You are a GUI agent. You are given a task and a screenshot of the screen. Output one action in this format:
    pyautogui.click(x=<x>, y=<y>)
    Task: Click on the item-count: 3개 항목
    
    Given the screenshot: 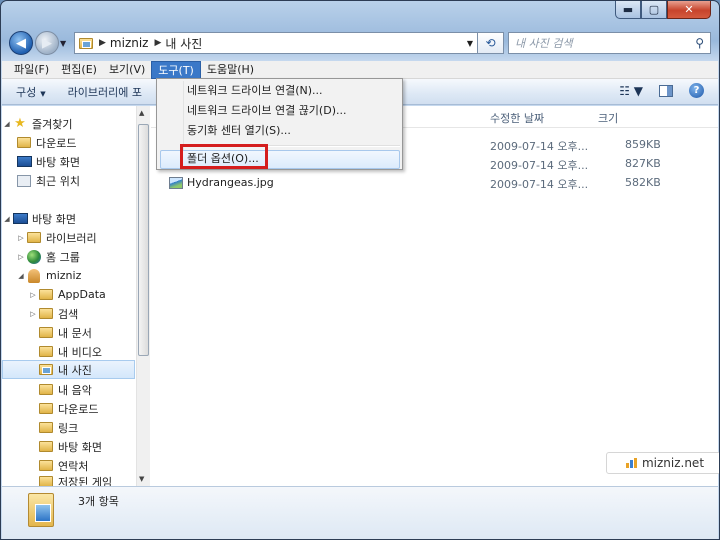 What is the action you would take?
    pyautogui.click(x=98, y=501)
    